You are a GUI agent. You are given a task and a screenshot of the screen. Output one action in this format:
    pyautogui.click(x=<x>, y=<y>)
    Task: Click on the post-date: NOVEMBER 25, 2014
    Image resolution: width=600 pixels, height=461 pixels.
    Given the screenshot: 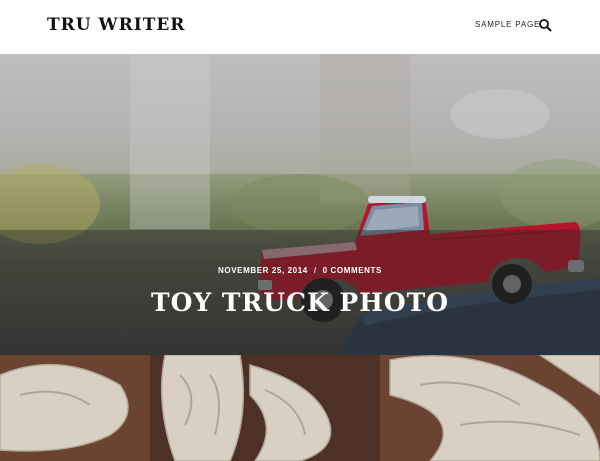 What is the action you would take?
    pyautogui.click(x=263, y=270)
    